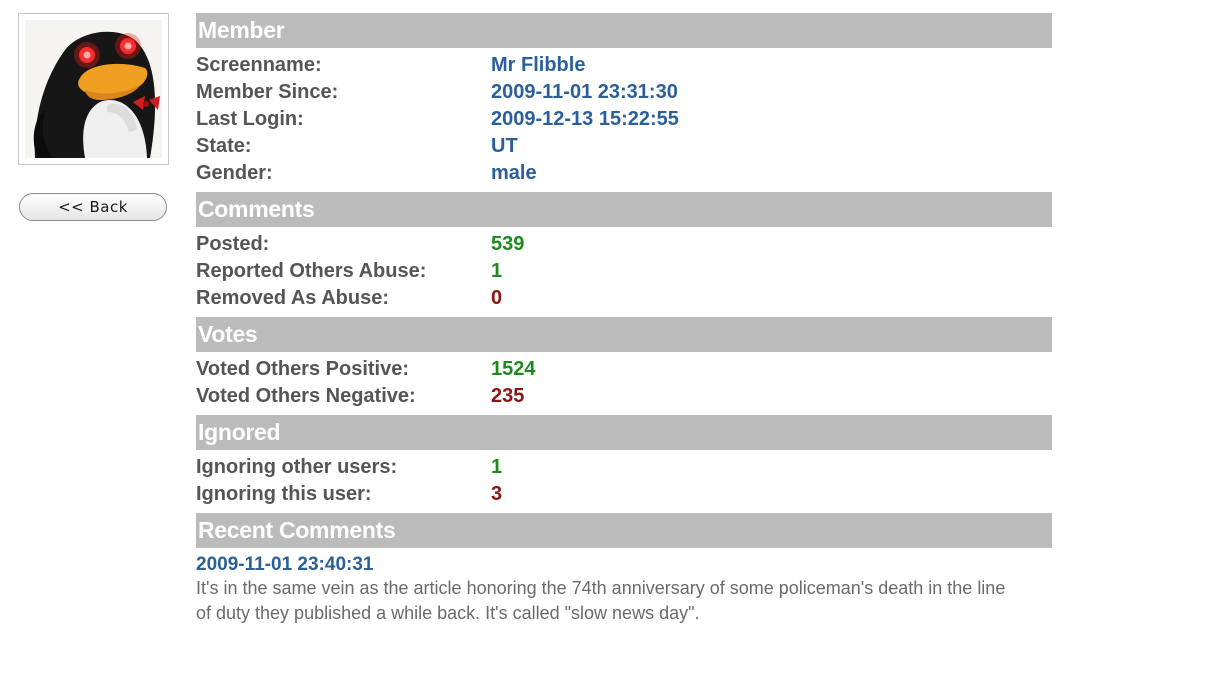  Describe the element at coordinates (233, 244) in the screenshot. I see `posted-label: Posted:` at that location.